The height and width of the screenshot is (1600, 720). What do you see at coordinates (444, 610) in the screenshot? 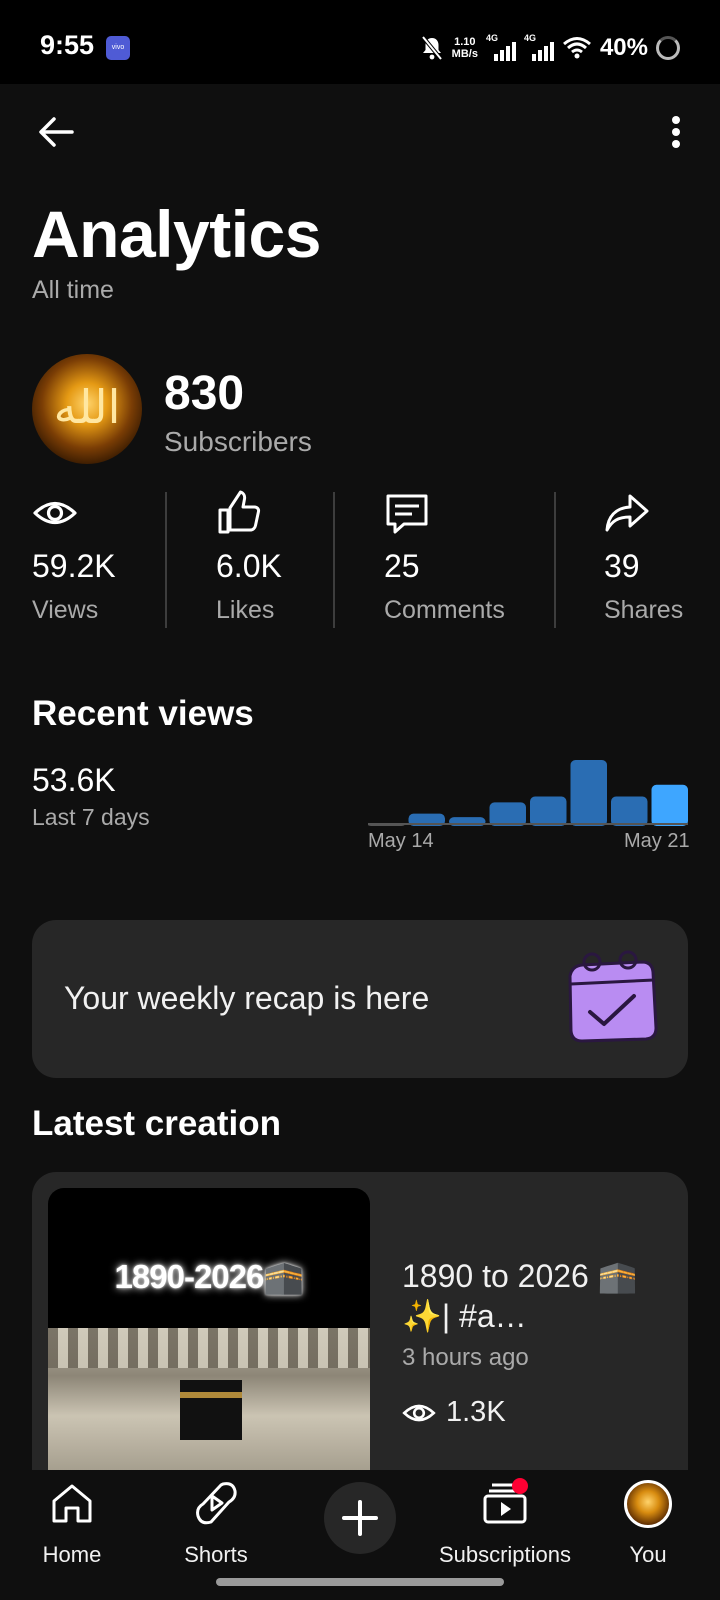
I see `comments-label: Comments` at bounding box center [444, 610].